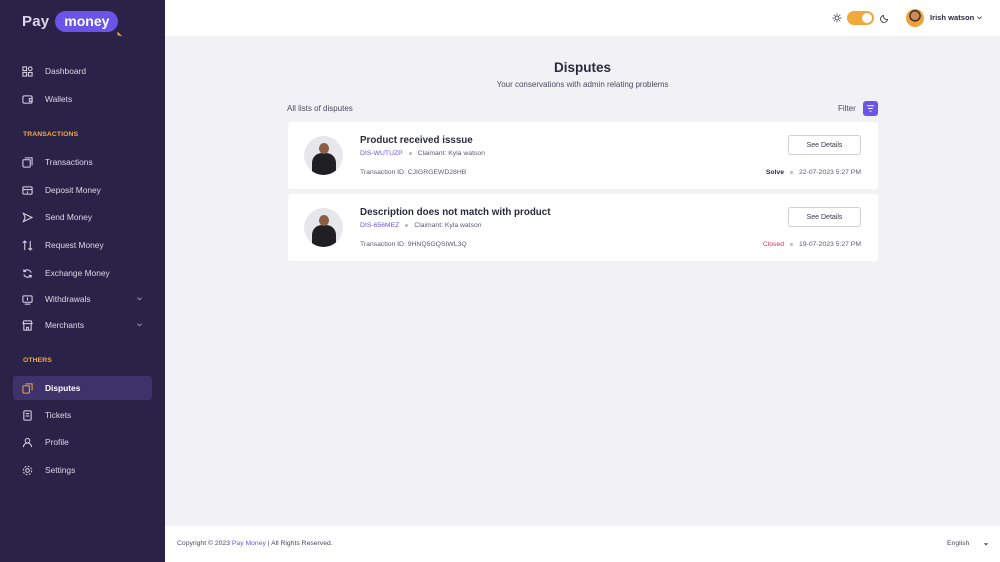  What do you see at coordinates (69, 162) in the screenshot?
I see `sidebar-item-label: Transactions` at bounding box center [69, 162].